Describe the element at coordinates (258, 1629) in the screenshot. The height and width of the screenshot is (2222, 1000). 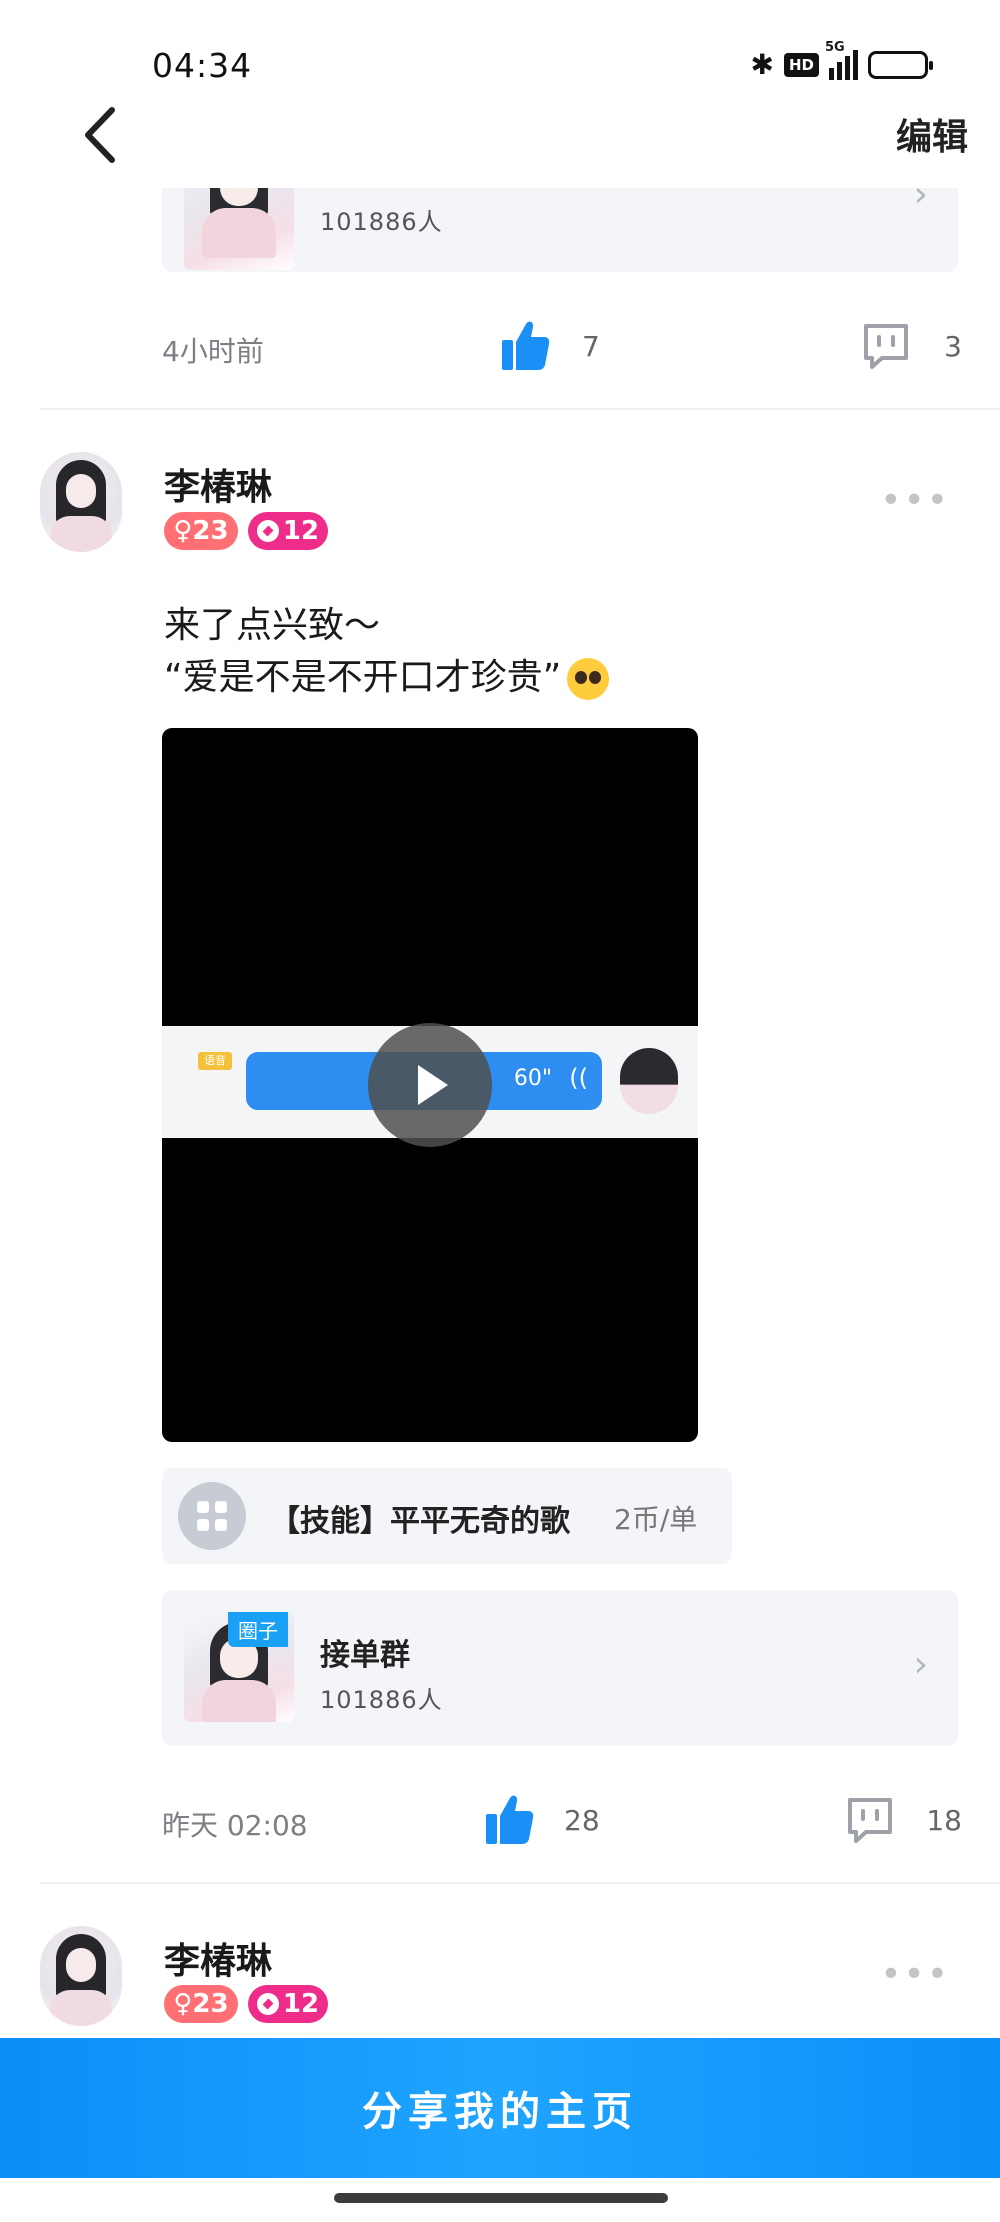
I see `circle-tag: 圈子` at that location.